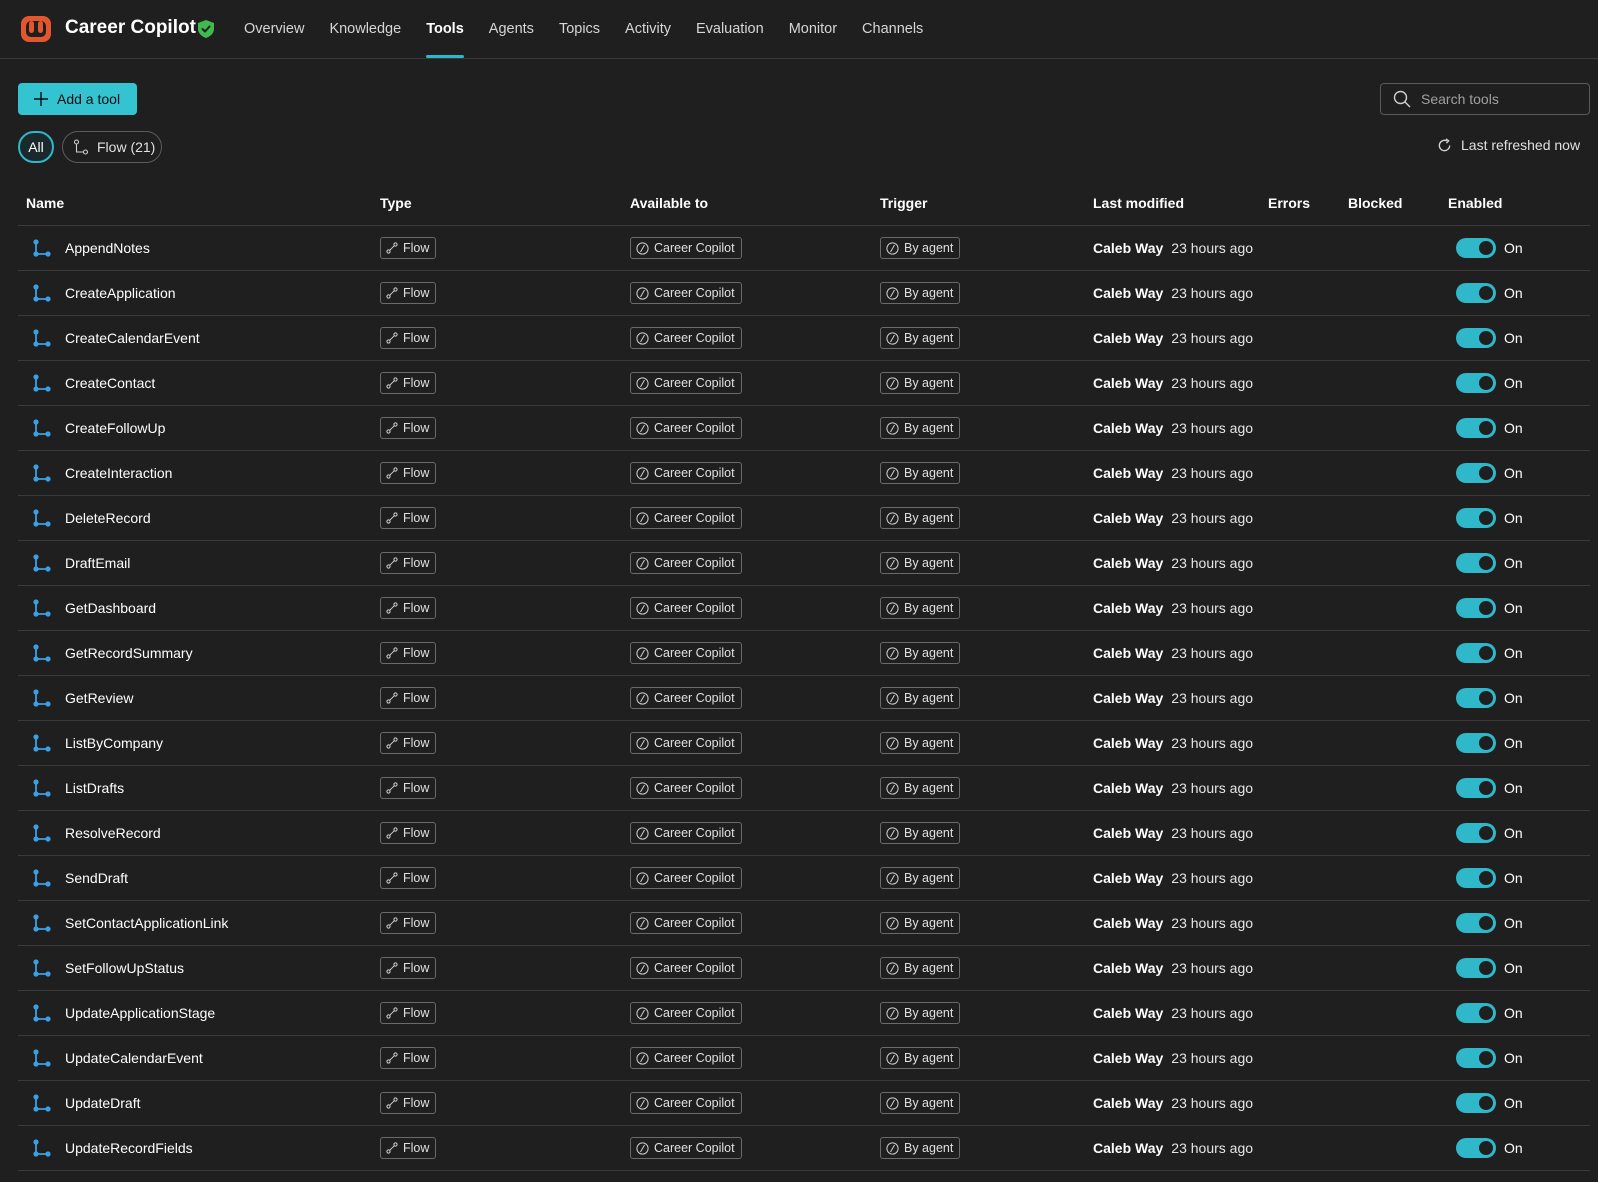 Image resolution: width=1598 pixels, height=1182 pixels. Describe the element at coordinates (755, 473) in the screenshot. I see `available-cell: Career Copilot` at that location.